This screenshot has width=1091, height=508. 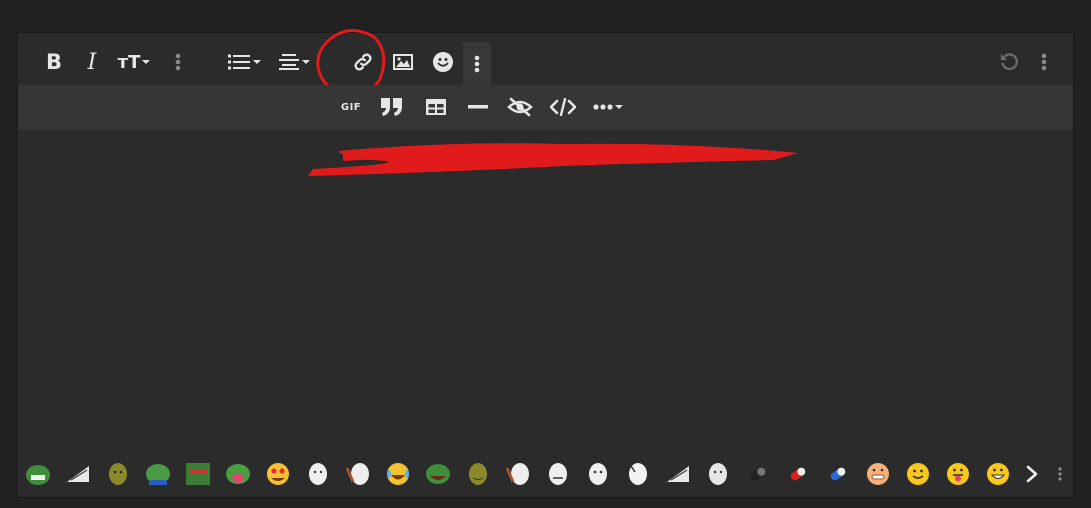 I want to click on wojak-pointing-emoji, so click(x=358, y=474).